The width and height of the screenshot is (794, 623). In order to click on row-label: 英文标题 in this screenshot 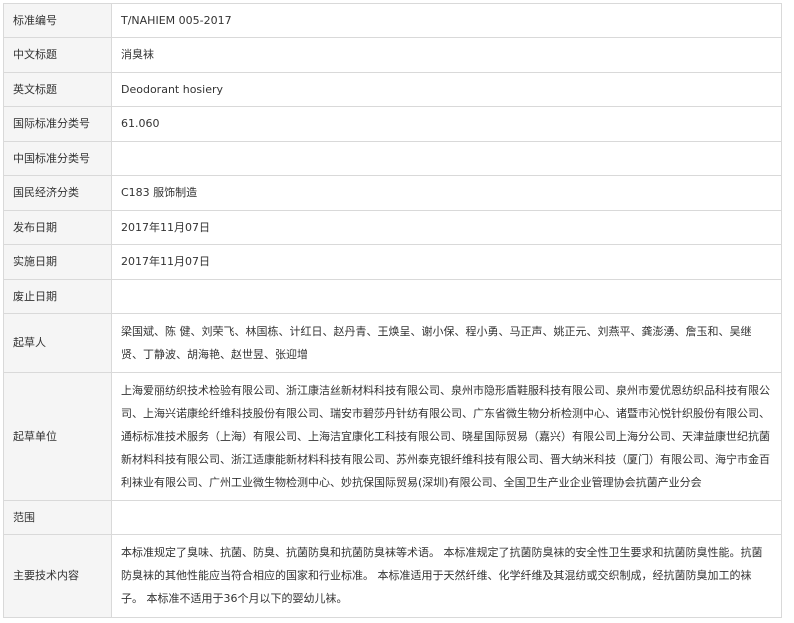, I will do `click(57, 89)`.